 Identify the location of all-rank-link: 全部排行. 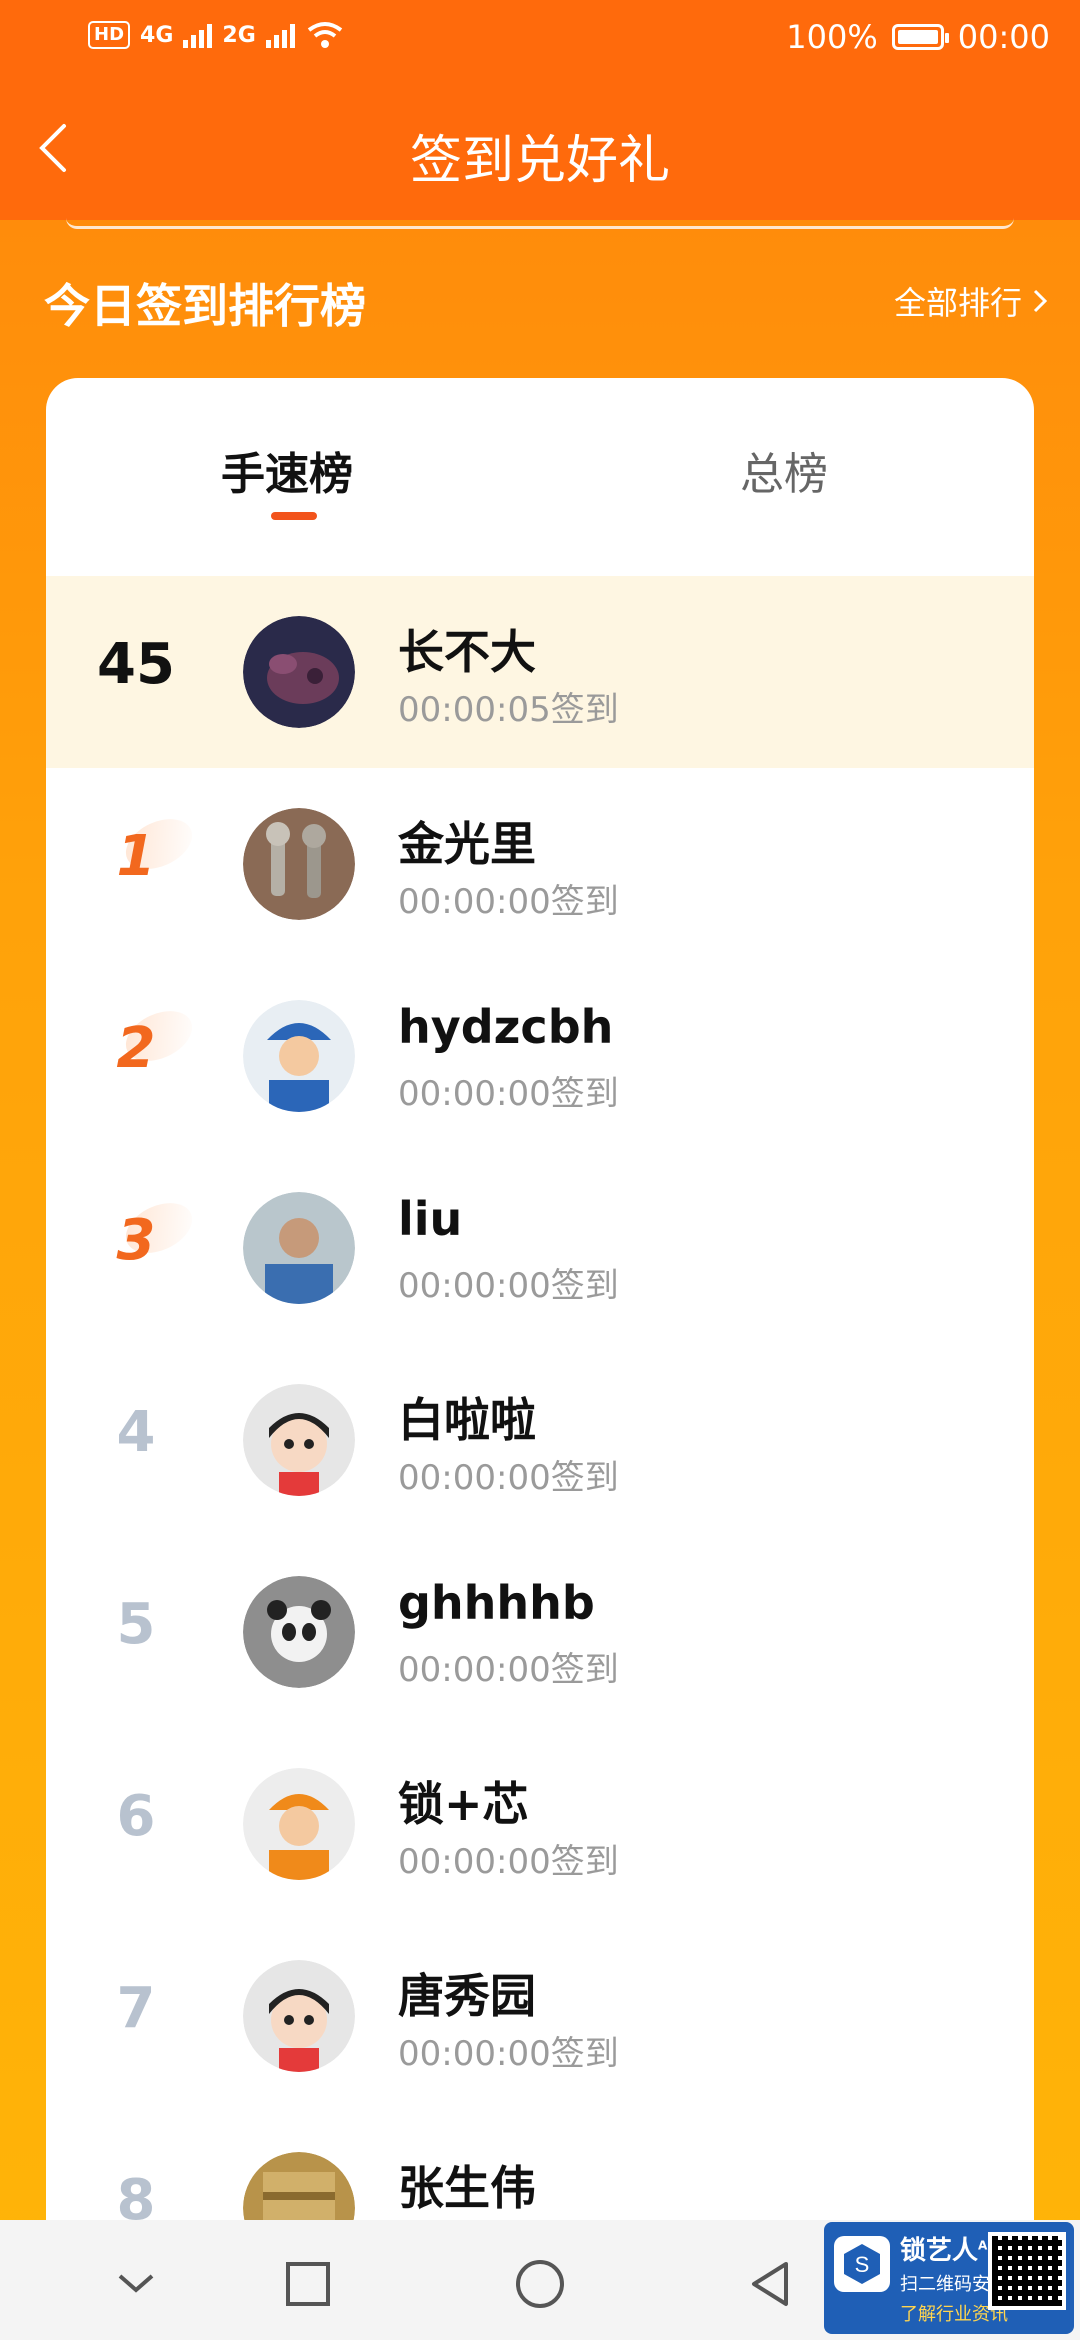
(972, 301).